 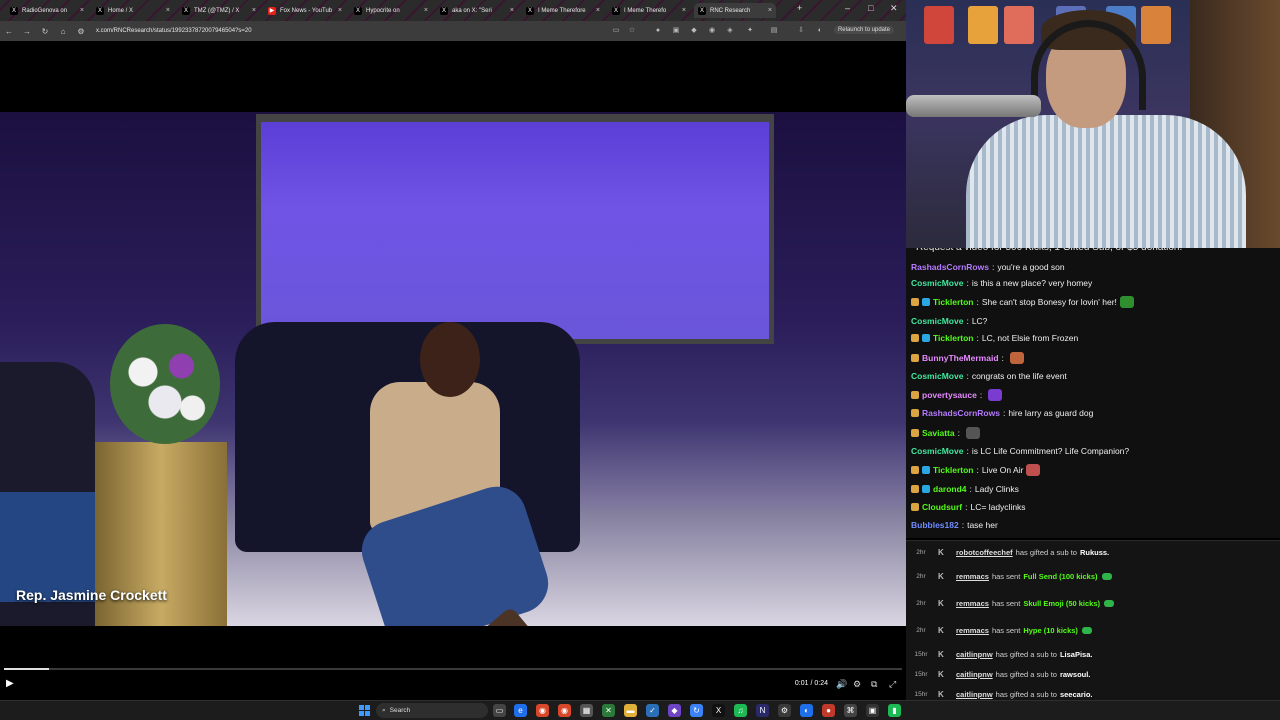 I want to click on browser-tab: ▶ Fox News - YouTub ×, so click(x=305, y=10).